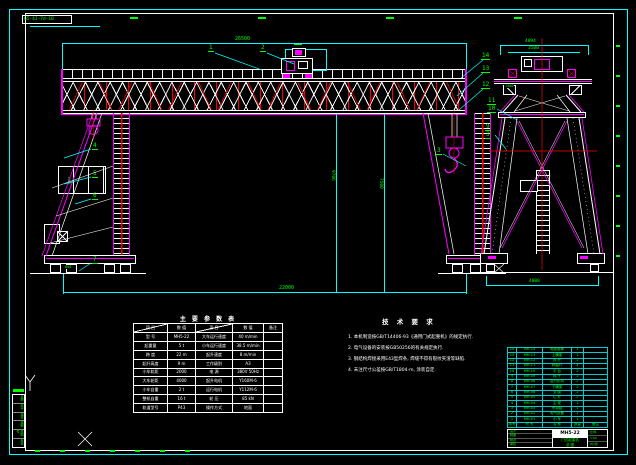 The image size is (636, 465). What do you see at coordinates (529, 382) in the screenshot?
I see `table-cell: MH-08` at bounding box center [529, 382].